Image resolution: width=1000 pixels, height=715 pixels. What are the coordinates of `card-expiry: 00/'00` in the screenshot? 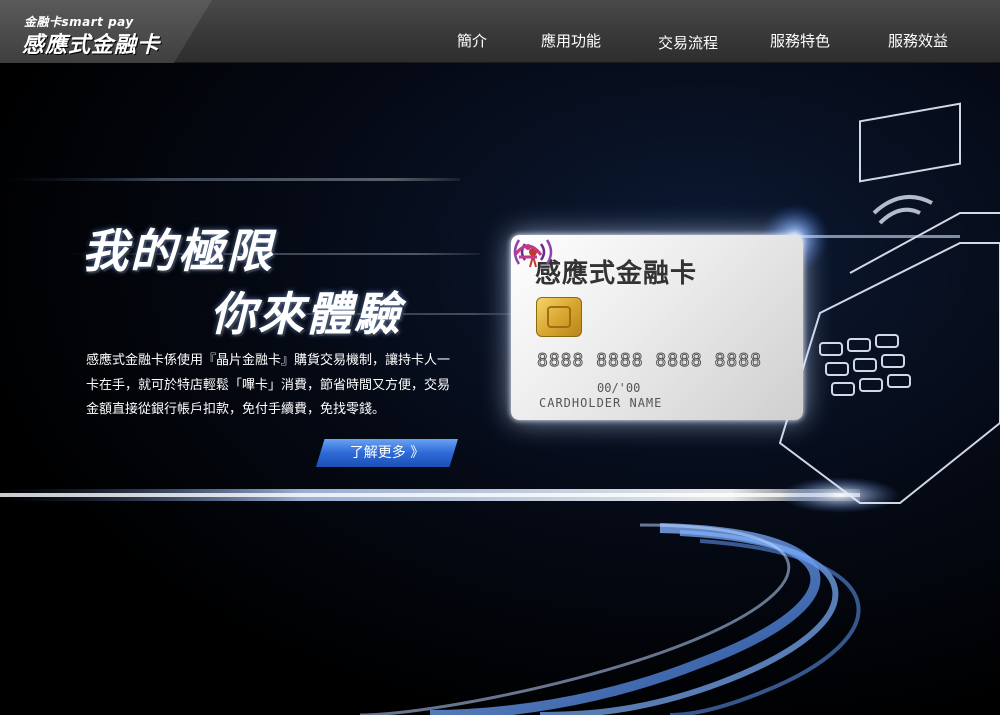 It's located at (619, 388).